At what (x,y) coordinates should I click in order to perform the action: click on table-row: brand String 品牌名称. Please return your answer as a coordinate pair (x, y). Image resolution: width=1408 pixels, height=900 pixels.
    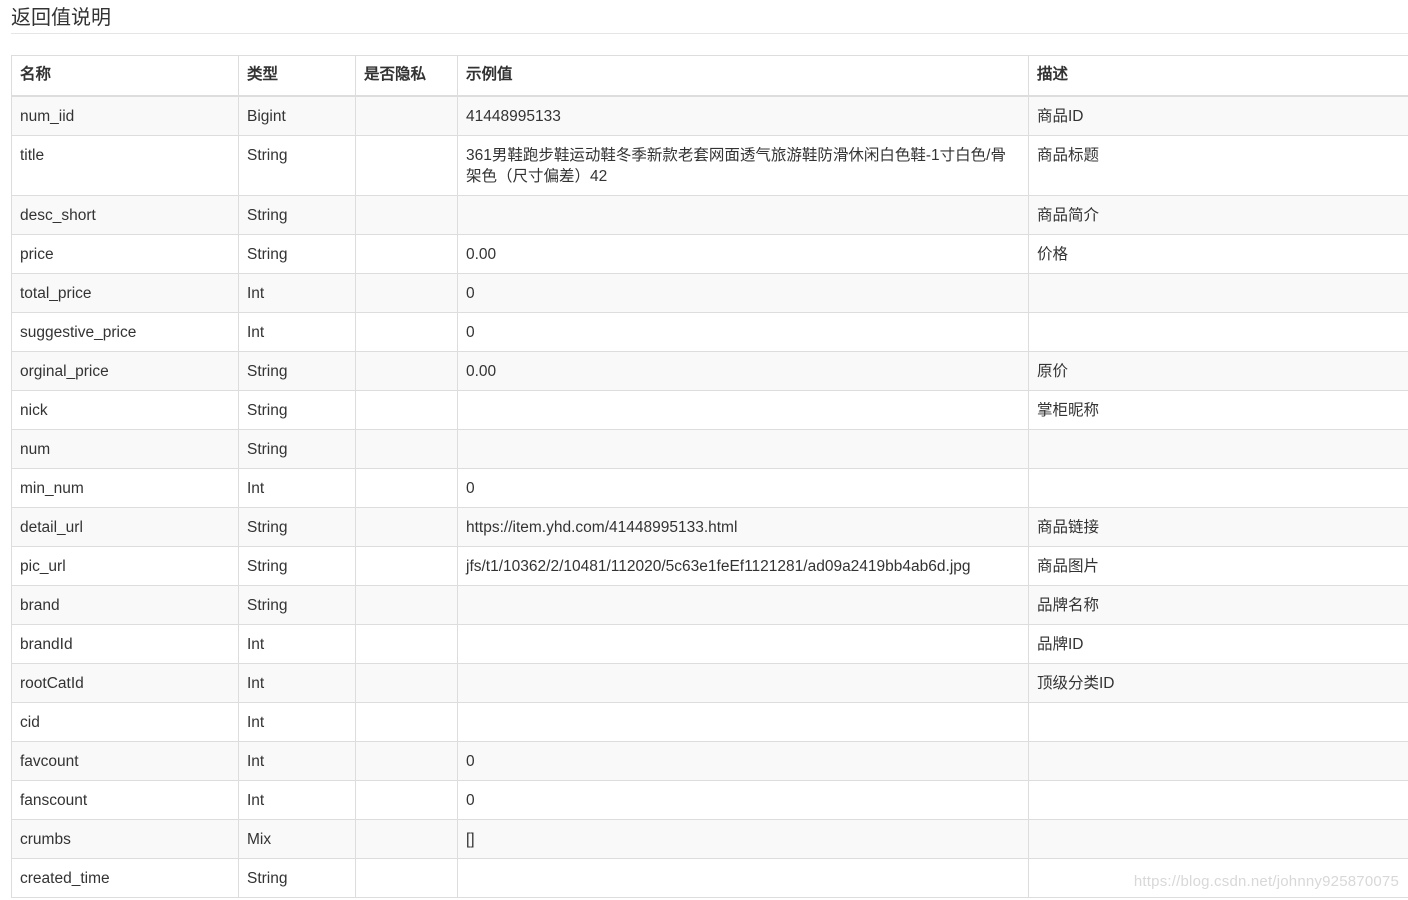
    Looking at the image, I should click on (709, 604).